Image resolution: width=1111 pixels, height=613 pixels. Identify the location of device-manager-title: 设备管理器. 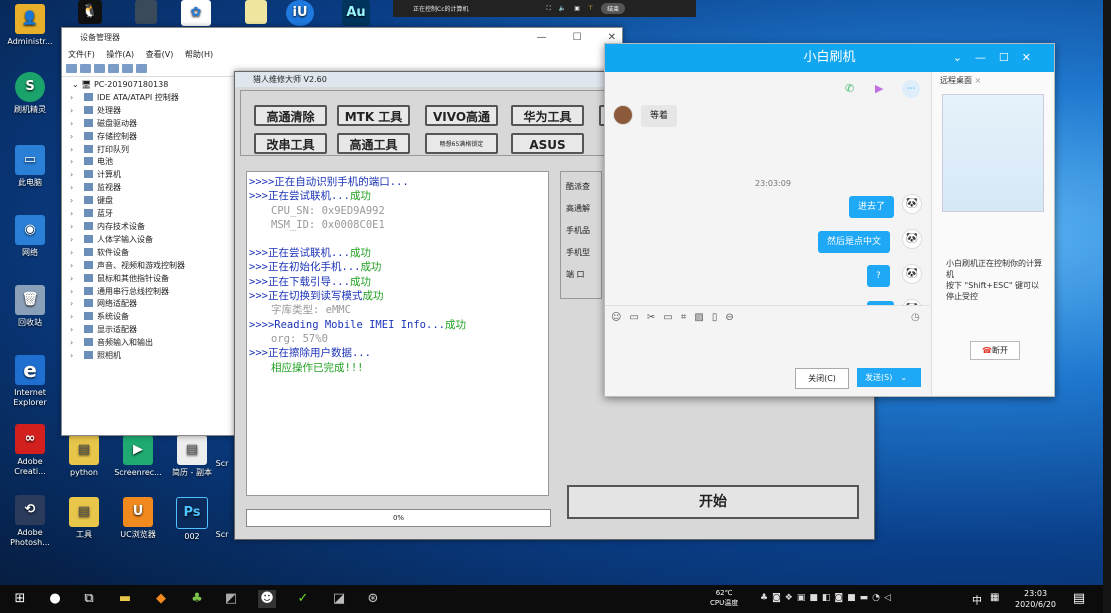
(100, 37).